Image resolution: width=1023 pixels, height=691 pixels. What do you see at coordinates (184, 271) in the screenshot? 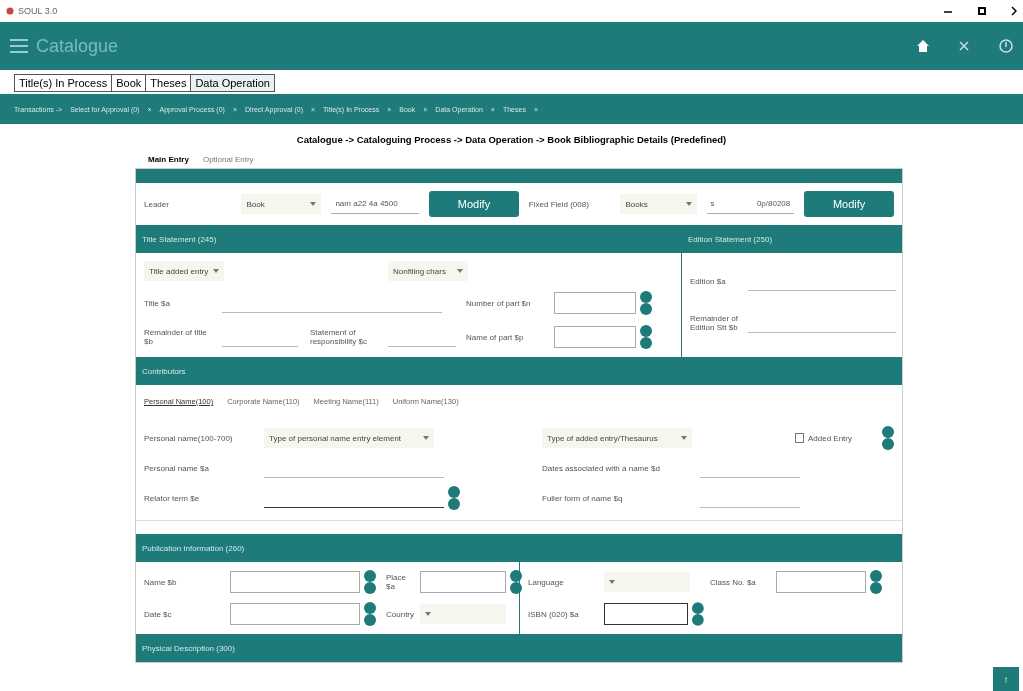
I see `dropdown: Title added entry` at bounding box center [184, 271].